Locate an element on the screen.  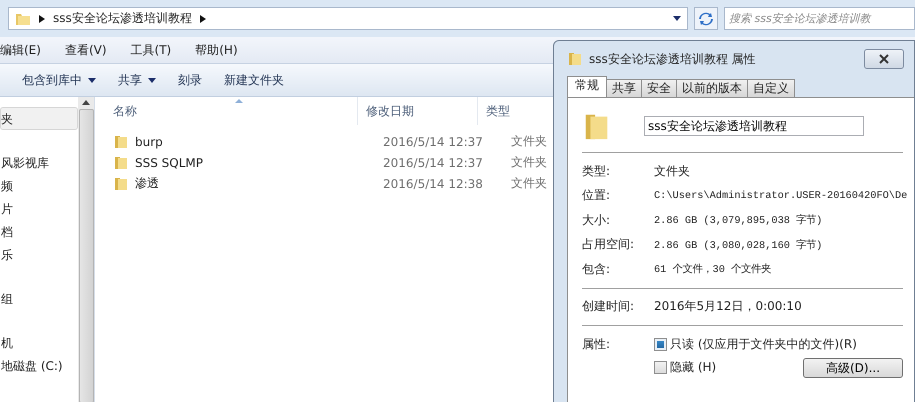
property-value: 2.86 GB (3,080,028,160 字节) is located at coordinates (738, 245).